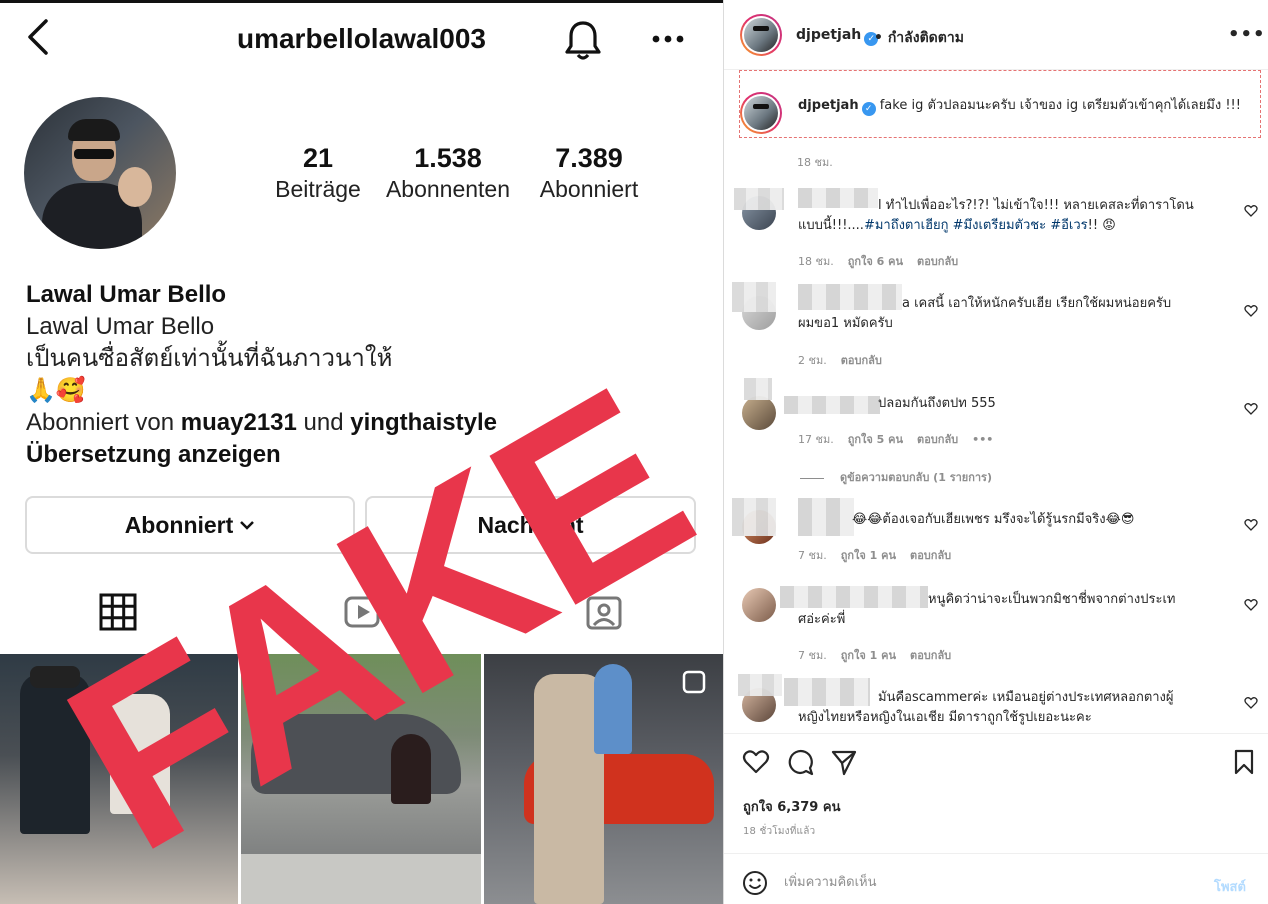 The width and height of the screenshot is (1268, 904). I want to click on following-count: 7.389 Abonniert, so click(589, 173).